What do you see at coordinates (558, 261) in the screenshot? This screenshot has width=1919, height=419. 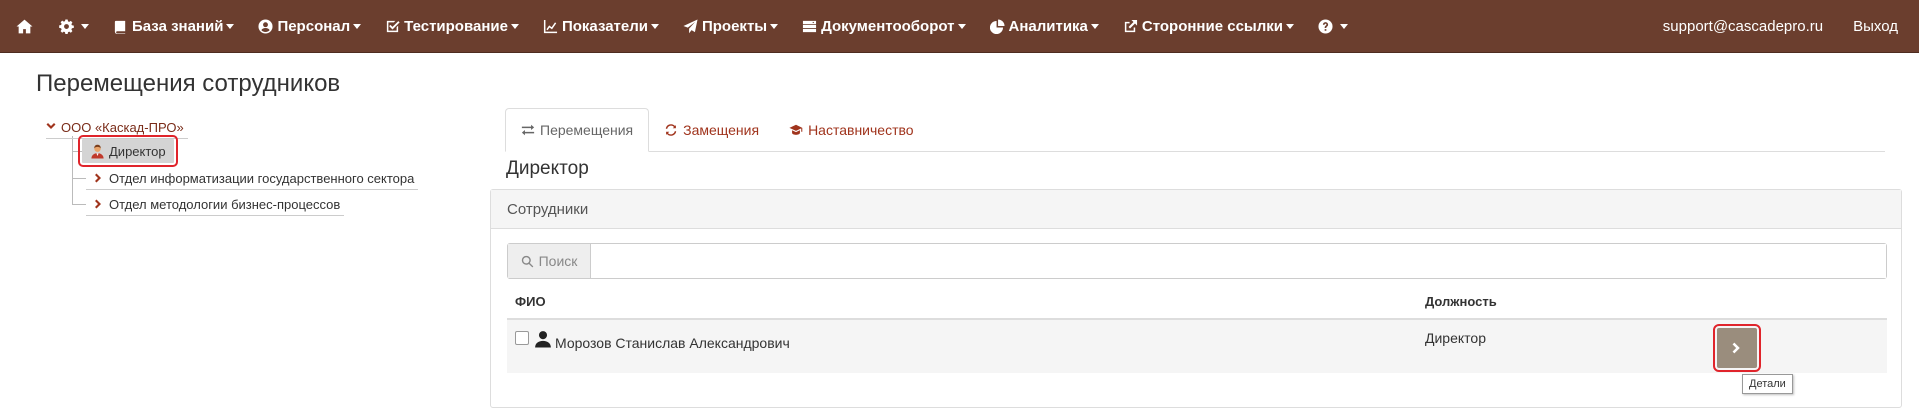 I see `search-addon-label: Поиск` at bounding box center [558, 261].